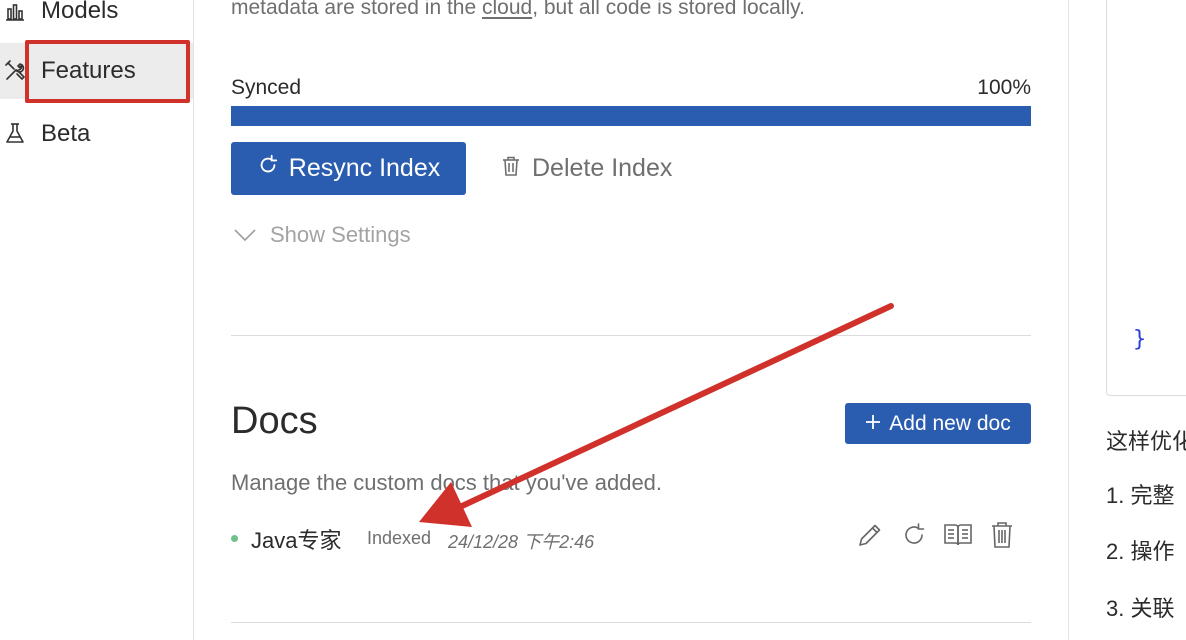 This screenshot has width=1186, height=640. I want to click on sync-progress-bar, so click(631, 116).